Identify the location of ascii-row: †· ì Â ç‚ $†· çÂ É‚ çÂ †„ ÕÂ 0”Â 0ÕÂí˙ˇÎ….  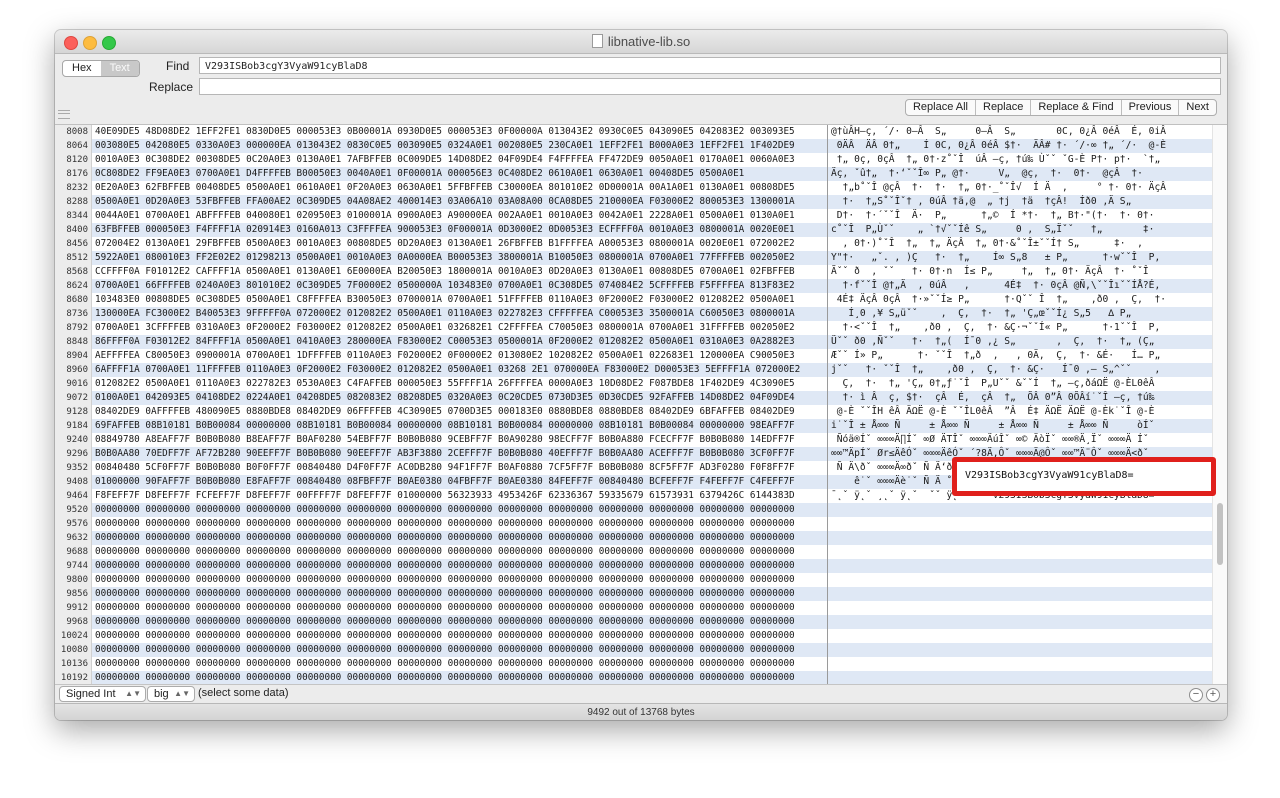
(1020, 398).